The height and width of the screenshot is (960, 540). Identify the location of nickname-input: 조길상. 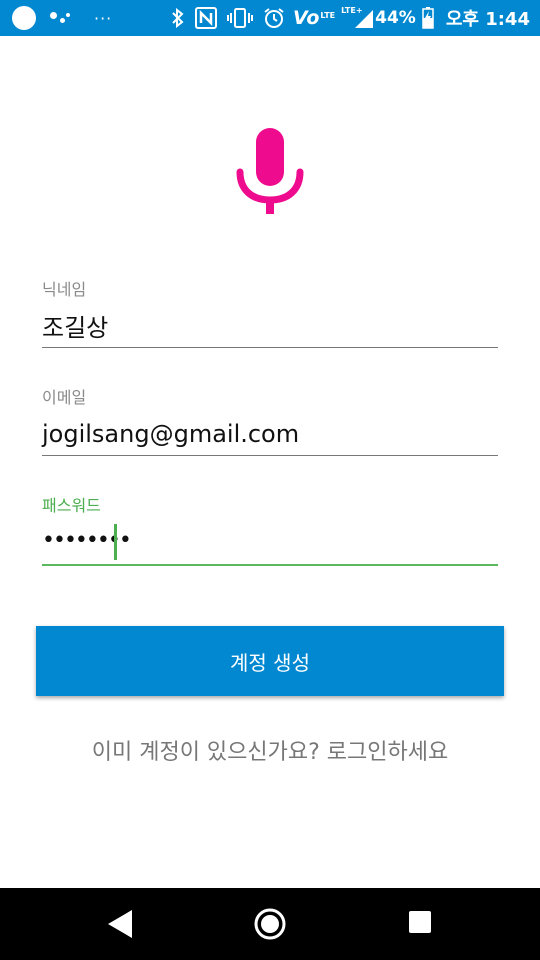
(75, 325).